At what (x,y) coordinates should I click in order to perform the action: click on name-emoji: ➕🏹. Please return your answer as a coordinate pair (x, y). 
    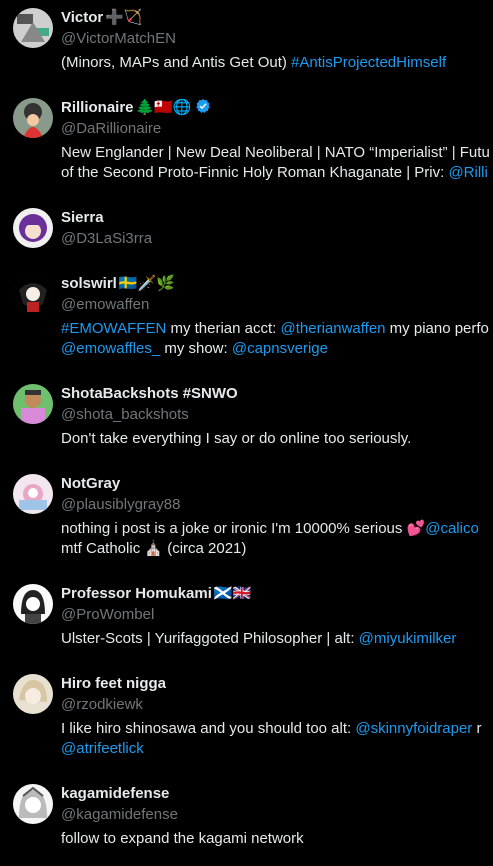
    Looking at the image, I should click on (124, 17).